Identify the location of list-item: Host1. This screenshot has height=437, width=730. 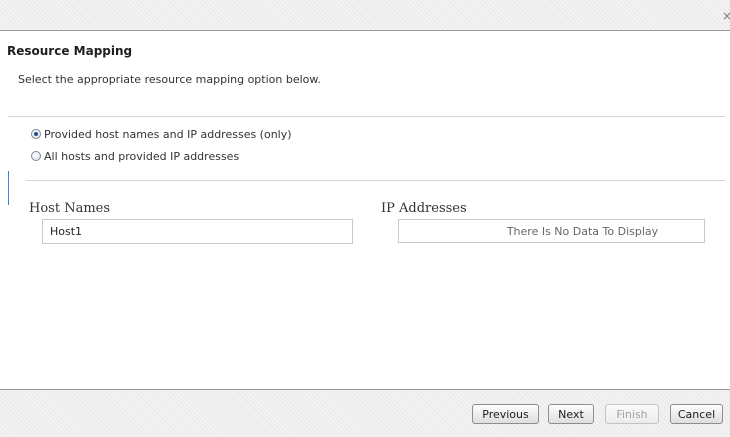
(66, 231).